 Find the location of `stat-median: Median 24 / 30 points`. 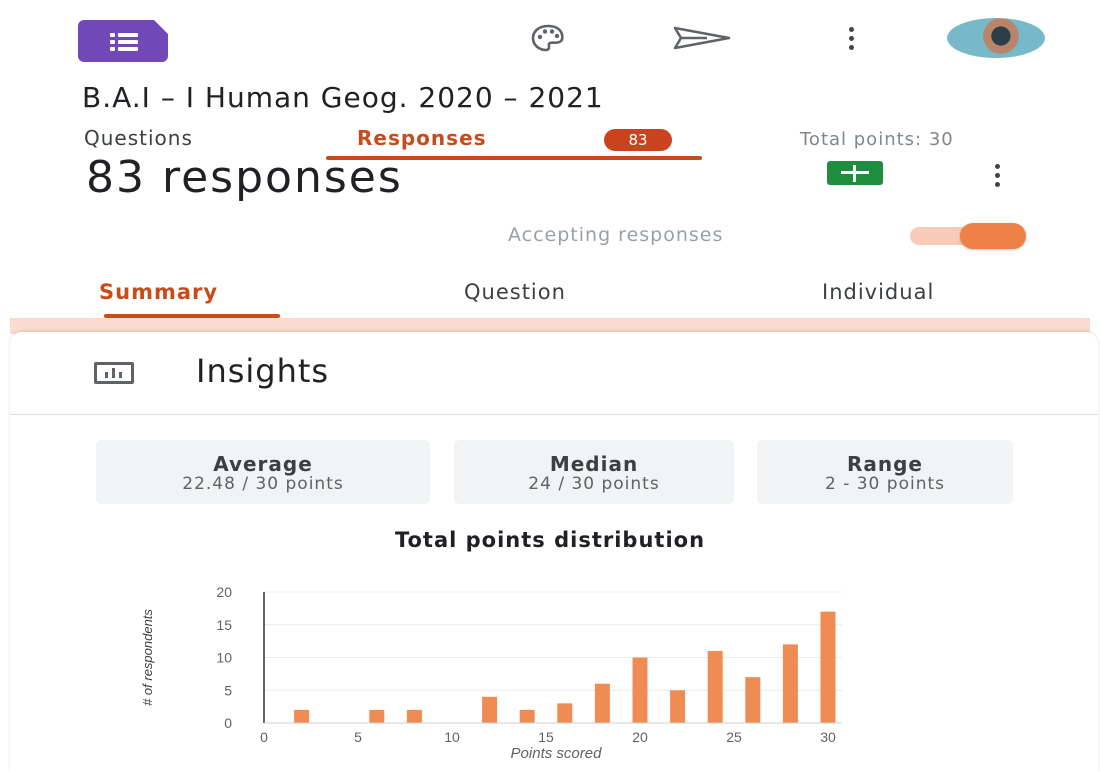

stat-median: Median 24 / 30 points is located at coordinates (594, 472).